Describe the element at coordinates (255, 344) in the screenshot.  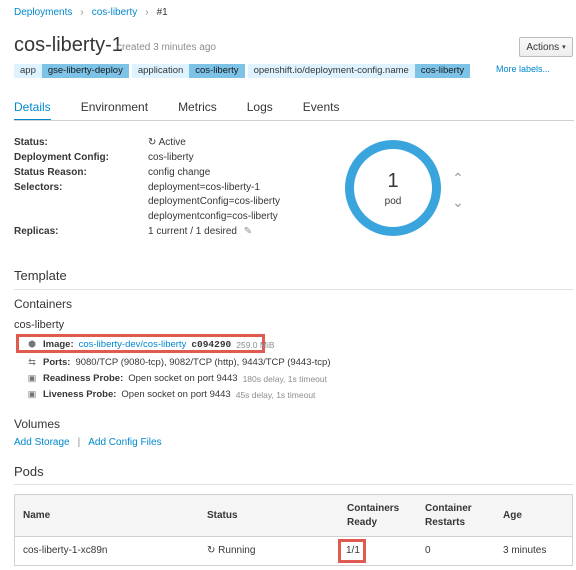
I see `image-size: 259.0 MiB` at that location.